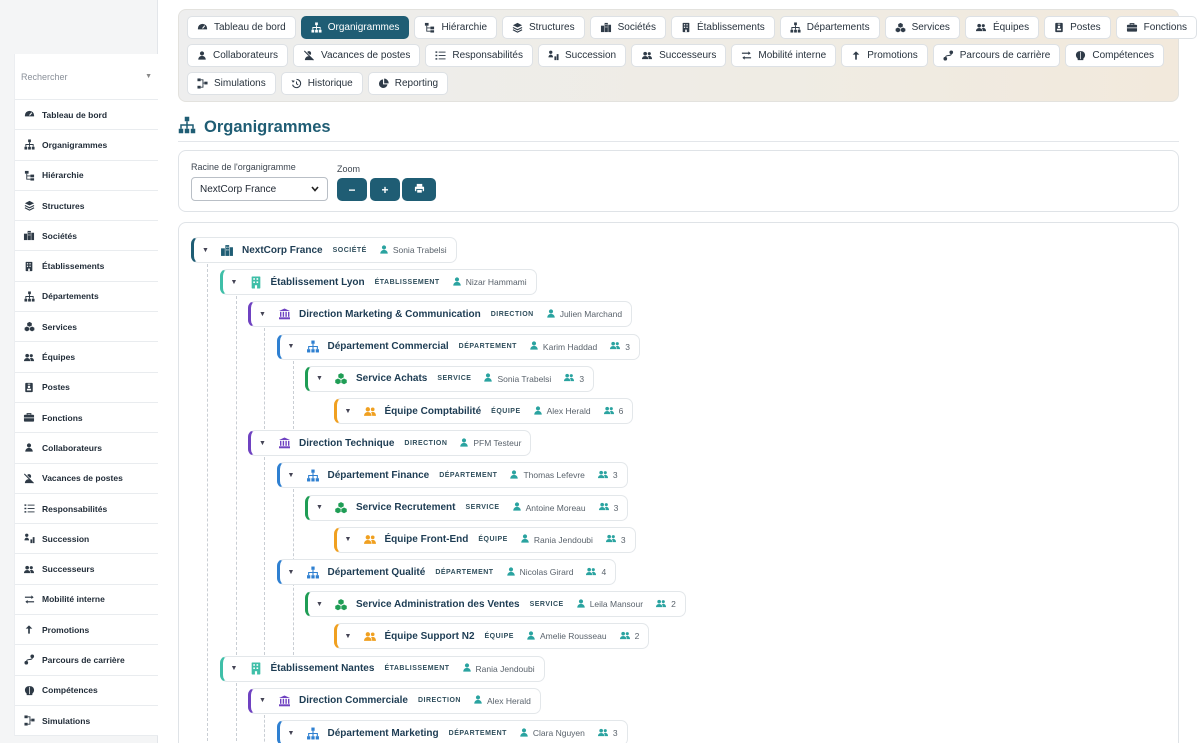 The height and width of the screenshot is (743, 1200). I want to click on nav-tab-etablissements: Établissements, so click(722, 27).